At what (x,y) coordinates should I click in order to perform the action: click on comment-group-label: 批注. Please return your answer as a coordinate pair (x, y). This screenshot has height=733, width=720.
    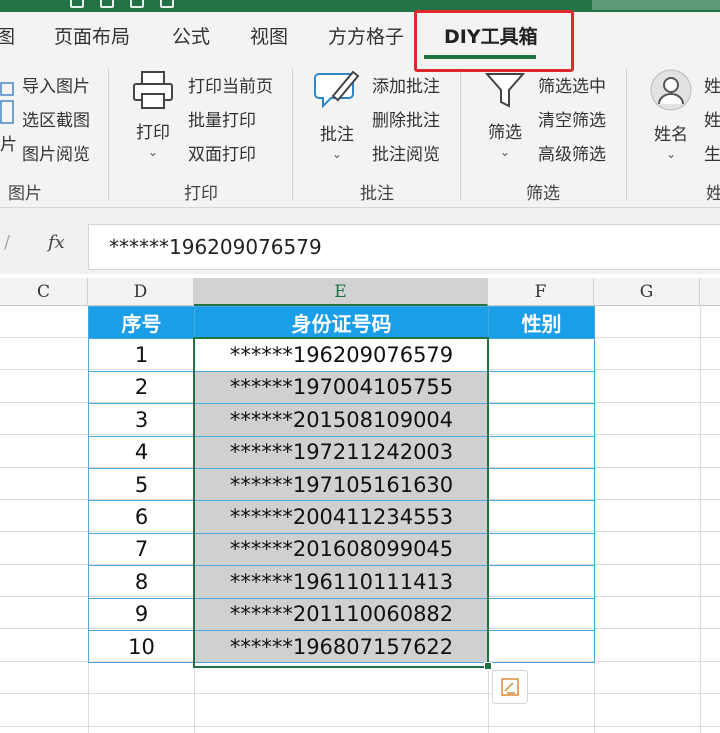
    Looking at the image, I should click on (377, 194).